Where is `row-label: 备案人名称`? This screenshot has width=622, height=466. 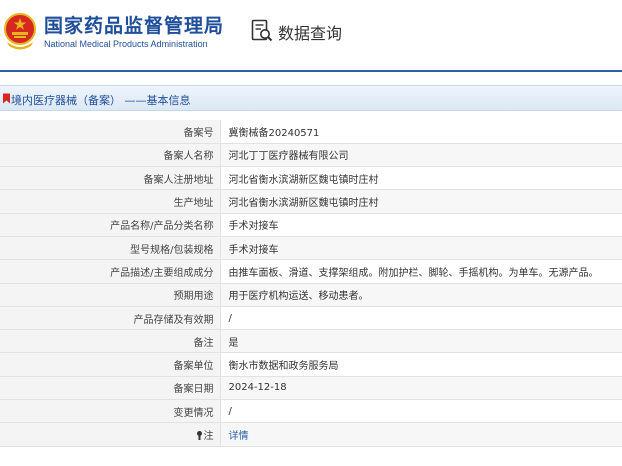
row-label: 备案人名称 is located at coordinates (110, 155).